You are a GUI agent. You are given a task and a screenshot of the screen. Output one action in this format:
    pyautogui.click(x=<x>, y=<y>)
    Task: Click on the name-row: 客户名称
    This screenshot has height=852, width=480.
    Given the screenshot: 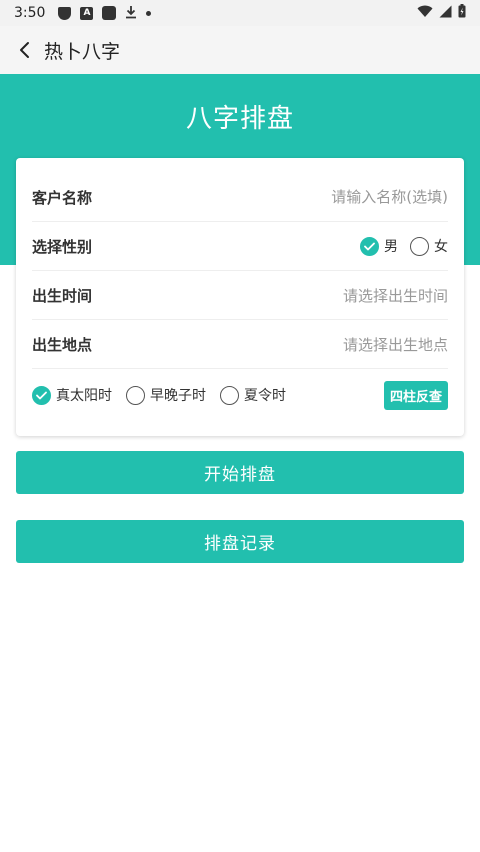 What is the action you would take?
    pyautogui.click(x=240, y=197)
    